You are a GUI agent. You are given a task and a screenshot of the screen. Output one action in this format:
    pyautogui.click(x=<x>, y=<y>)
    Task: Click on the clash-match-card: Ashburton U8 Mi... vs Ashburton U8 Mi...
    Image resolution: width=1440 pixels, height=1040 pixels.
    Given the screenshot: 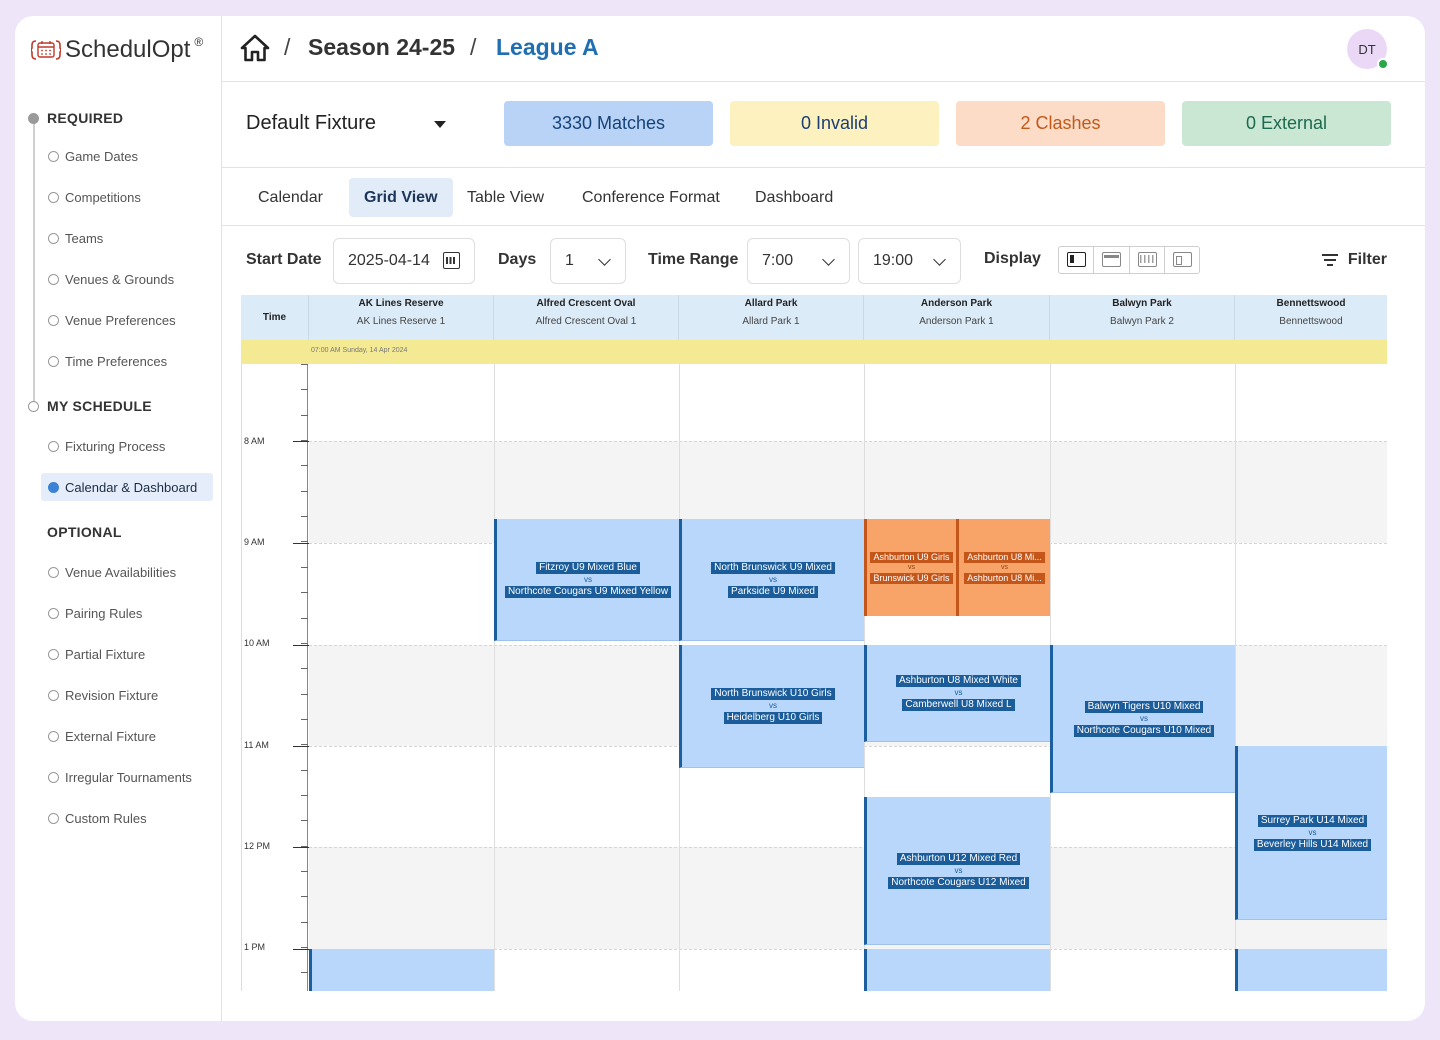 What is the action you would take?
    pyautogui.click(x=1003, y=567)
    